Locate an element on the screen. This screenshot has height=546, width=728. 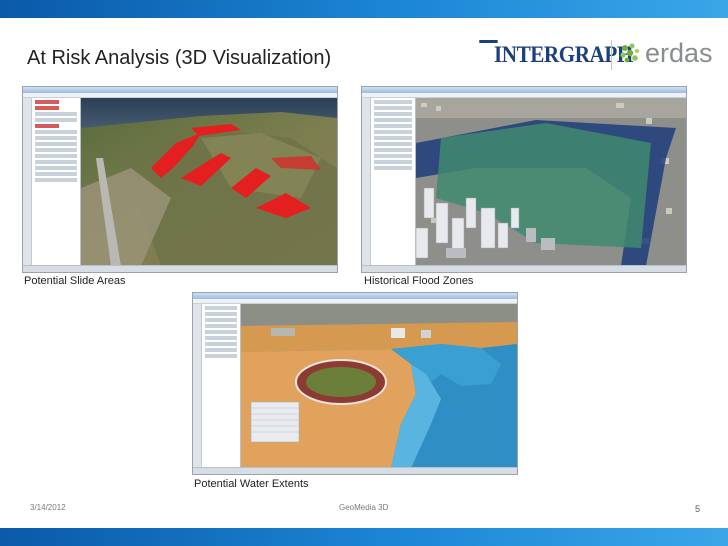
stadium-water-scene is located at coordinates (379, 386).